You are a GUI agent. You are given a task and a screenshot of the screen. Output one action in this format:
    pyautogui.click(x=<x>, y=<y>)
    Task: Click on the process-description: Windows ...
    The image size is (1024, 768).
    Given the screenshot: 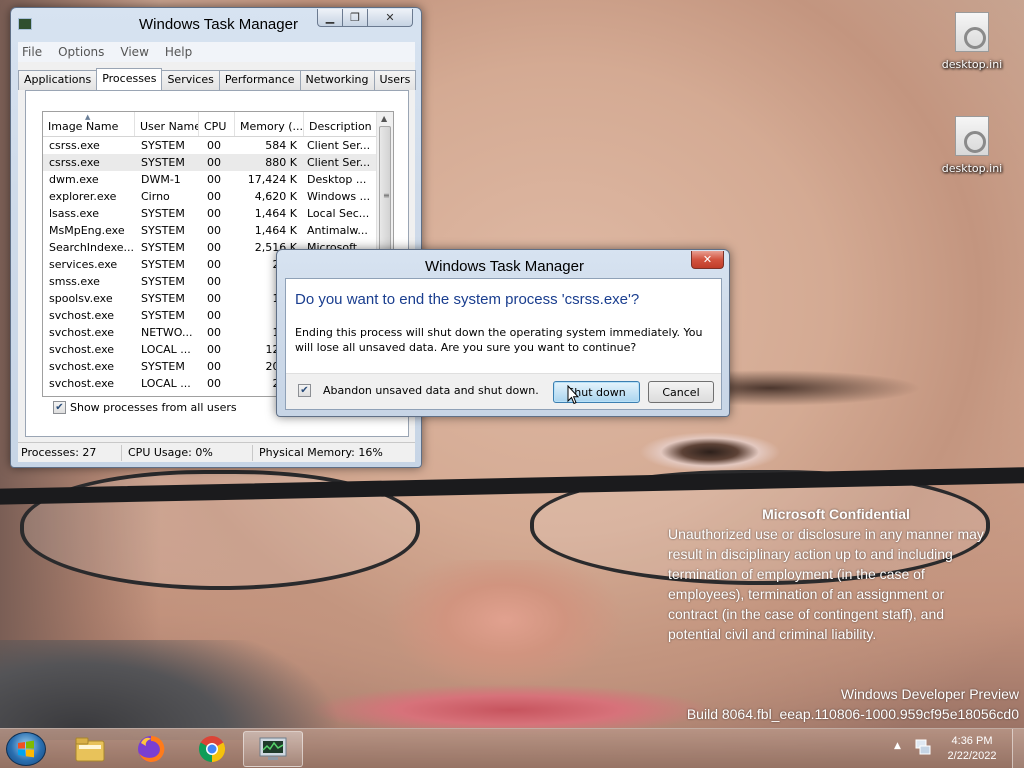 What is the action you would take?
    pyautogui.click(x=339, y=196)
    